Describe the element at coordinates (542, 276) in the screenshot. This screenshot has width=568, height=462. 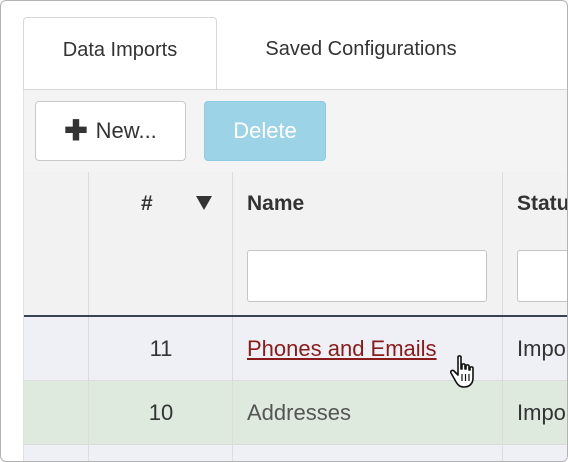
I see `status-filter-input` at that location.